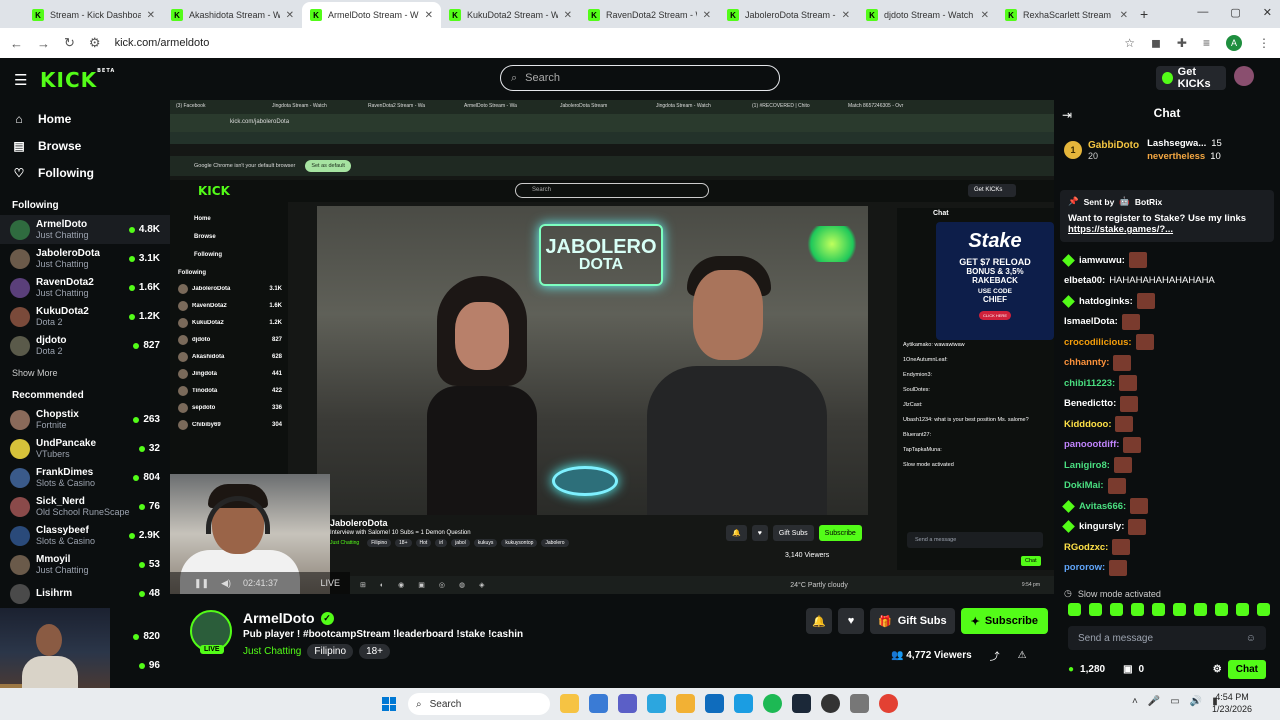 The height and width of the screenshot is (720, 1280). Describe the element at coordinates (830, 703) in the screenshot. I see `obs-icon` at that location.